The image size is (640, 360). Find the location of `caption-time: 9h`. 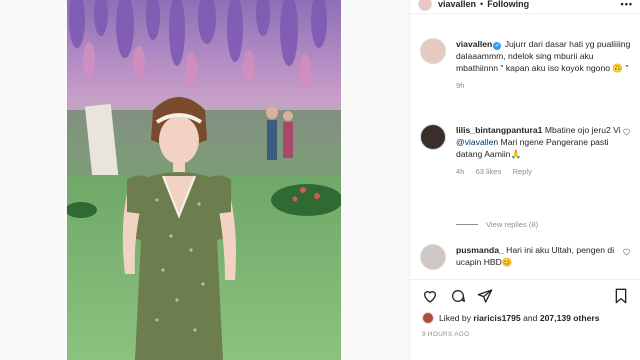

caption-time: 9h is located at coordinates (460, 85).